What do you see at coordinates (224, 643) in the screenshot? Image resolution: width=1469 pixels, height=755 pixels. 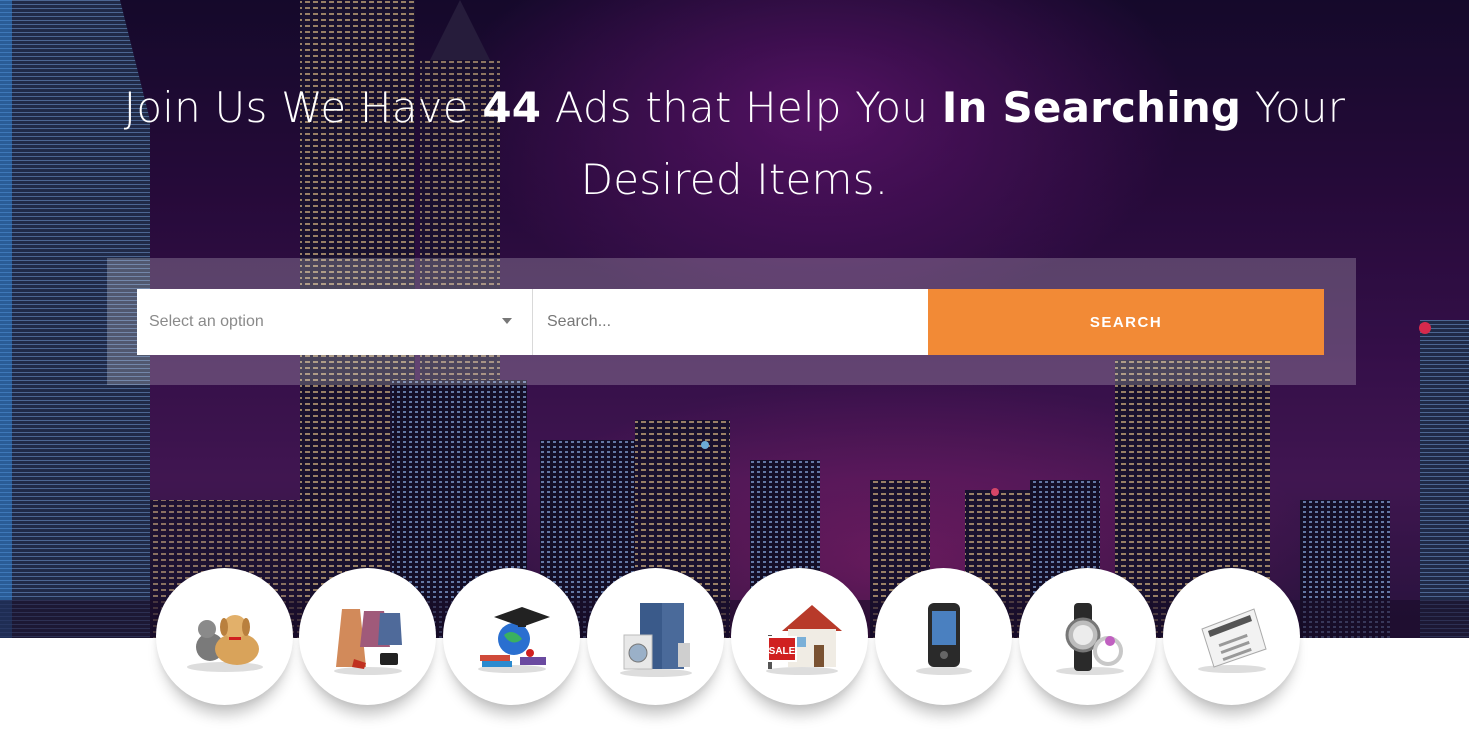 I see `pets-icon` at bounding box center [224, 643].